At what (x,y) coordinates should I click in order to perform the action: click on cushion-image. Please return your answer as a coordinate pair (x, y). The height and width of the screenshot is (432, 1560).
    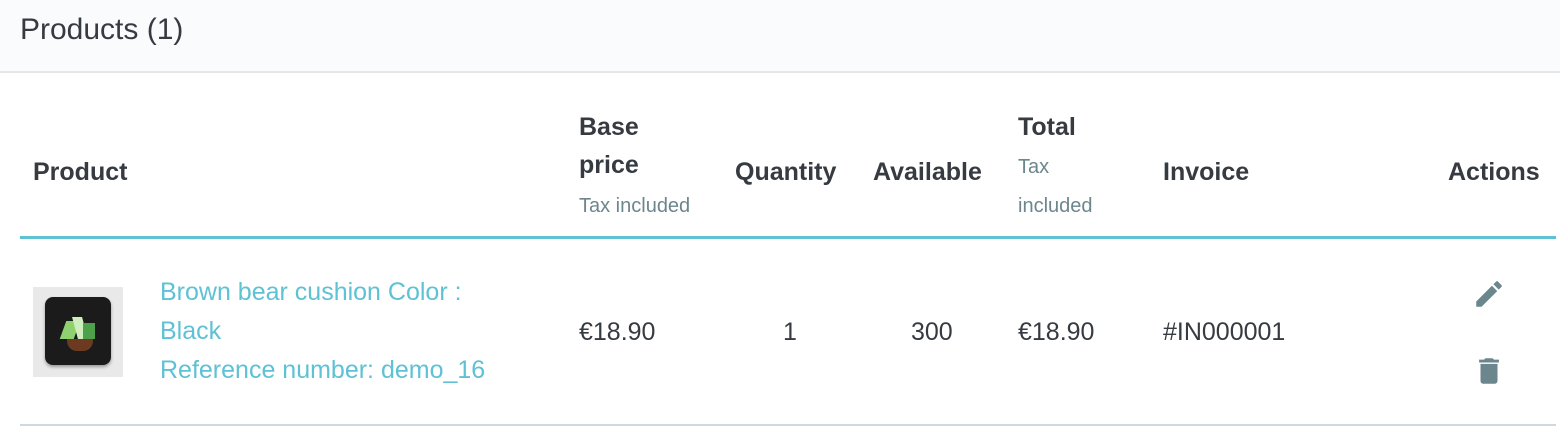
    Looking at the image, I should click on (78, 331).